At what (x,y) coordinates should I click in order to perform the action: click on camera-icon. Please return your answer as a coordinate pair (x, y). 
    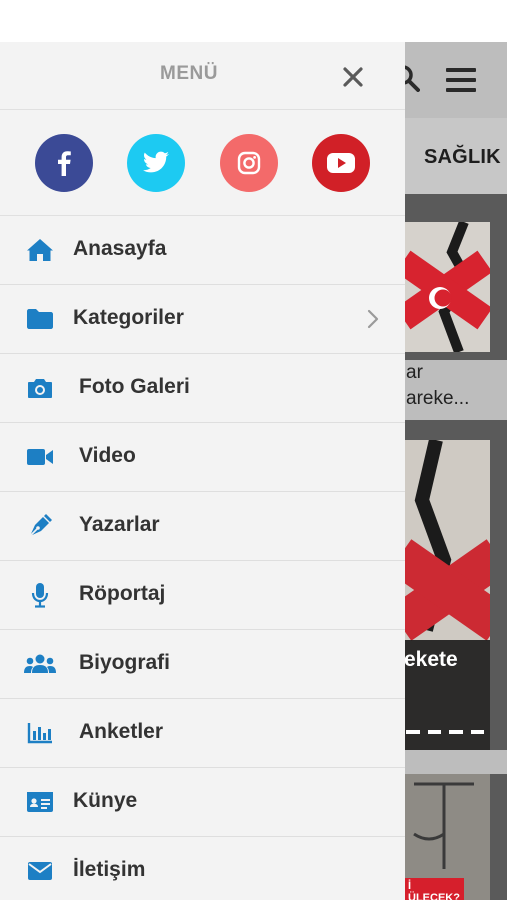
    Looking at the image, I should click on (40, 388).